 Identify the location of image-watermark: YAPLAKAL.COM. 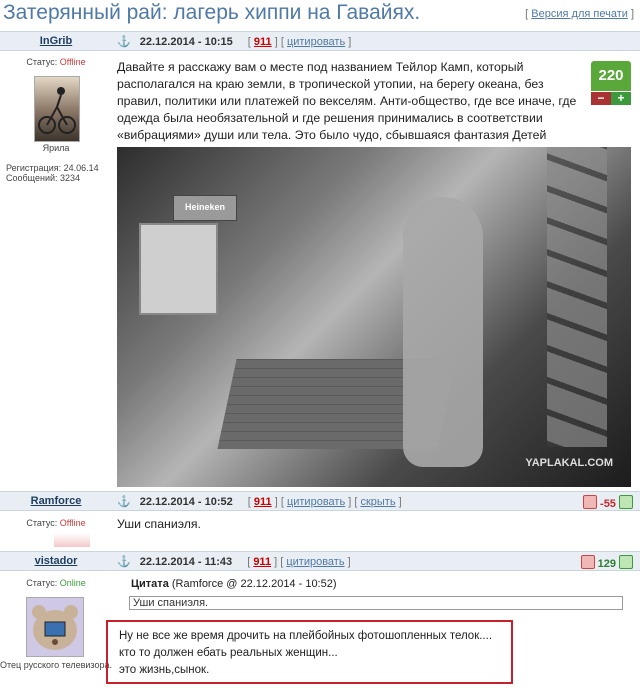
(569, 463).